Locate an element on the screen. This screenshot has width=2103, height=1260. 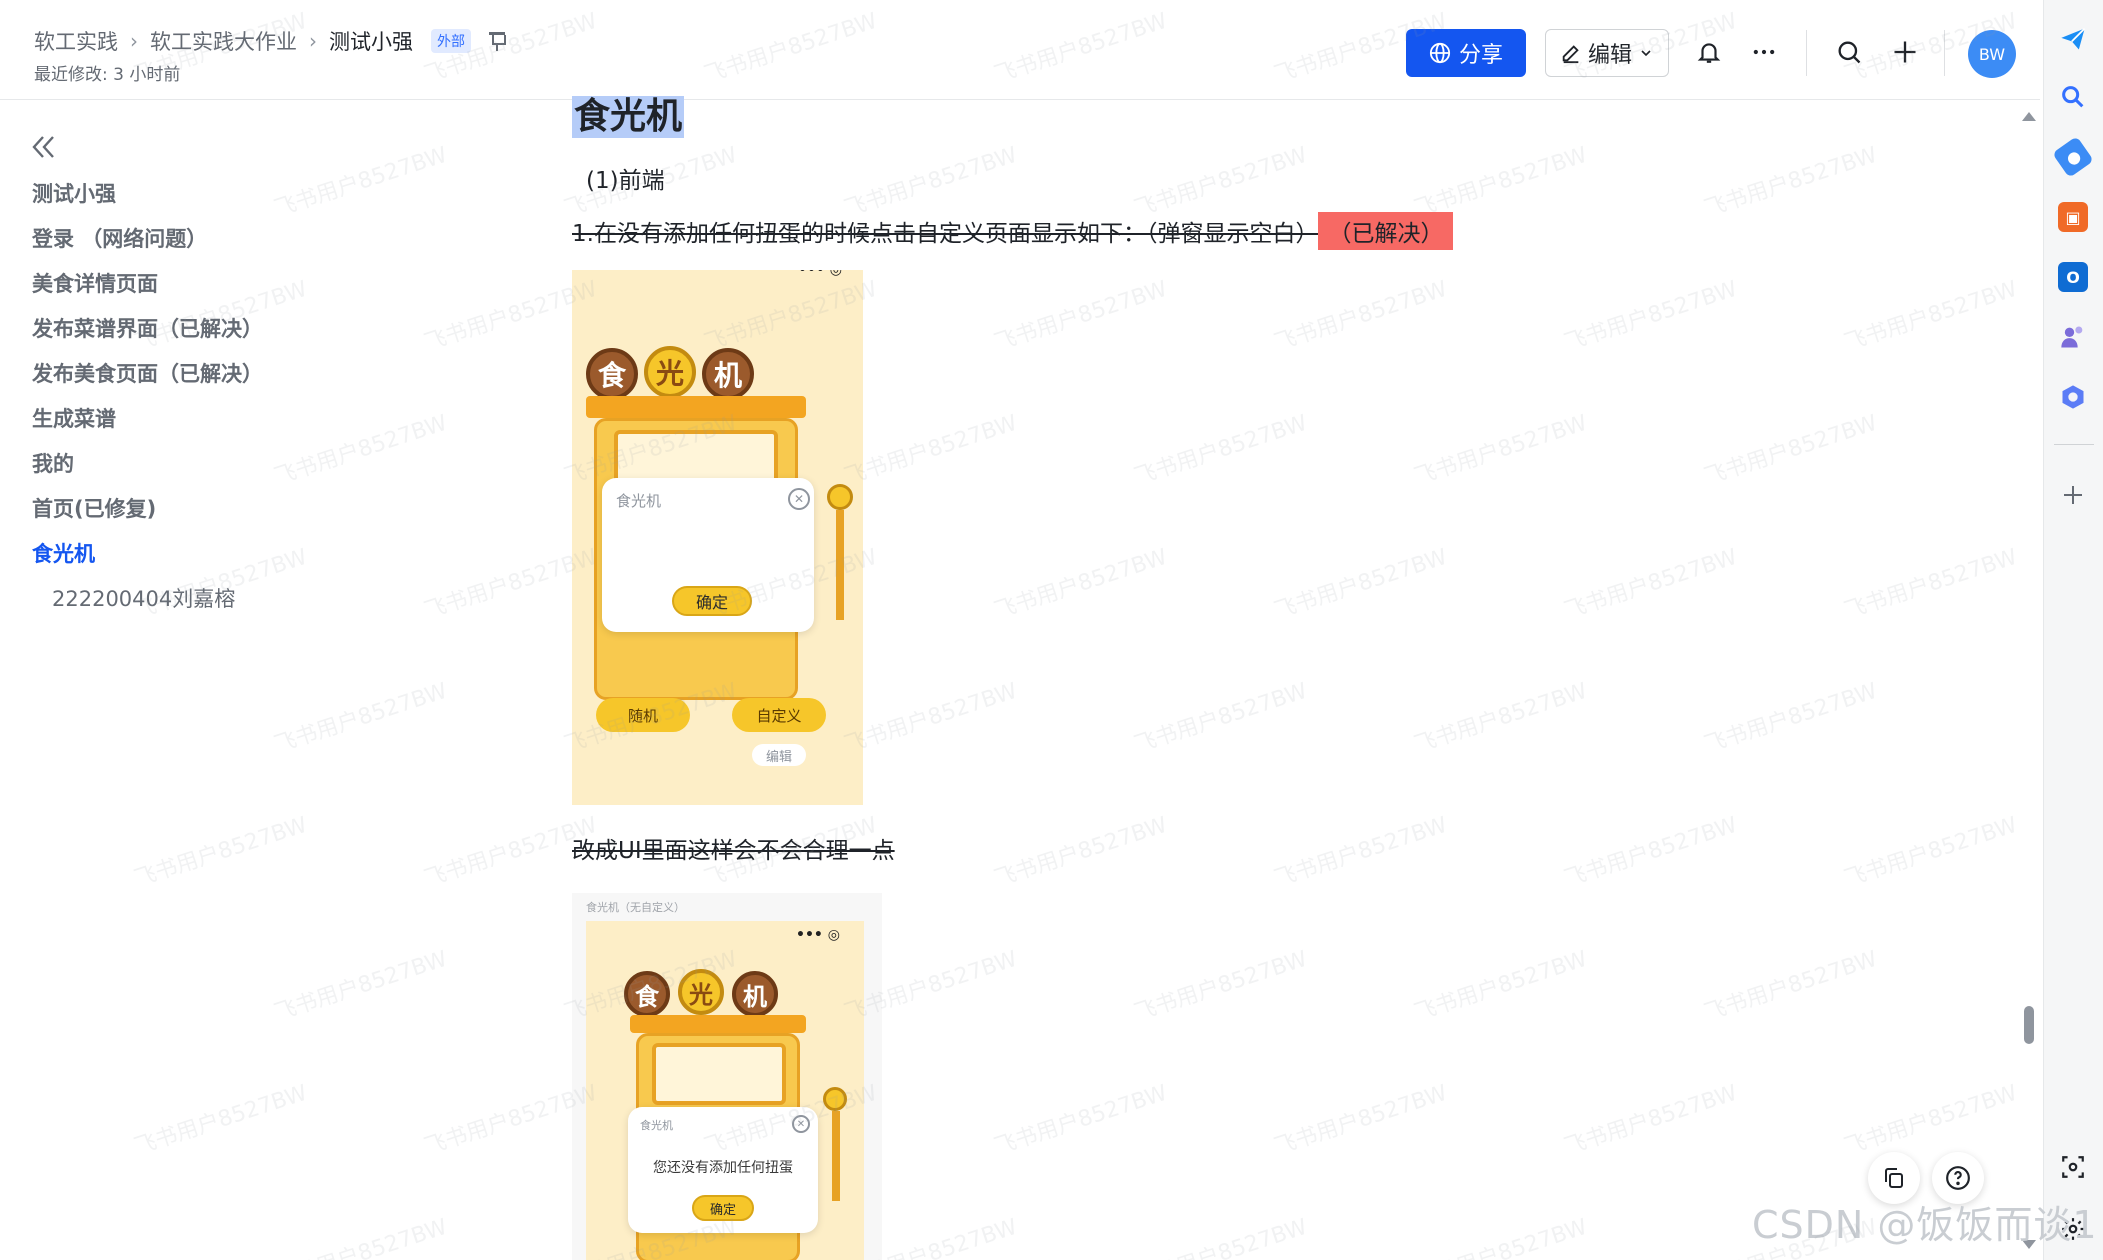
csdn-watermark: CSDN @饭饭而谈1 is located at coordinates (1925, 1225).